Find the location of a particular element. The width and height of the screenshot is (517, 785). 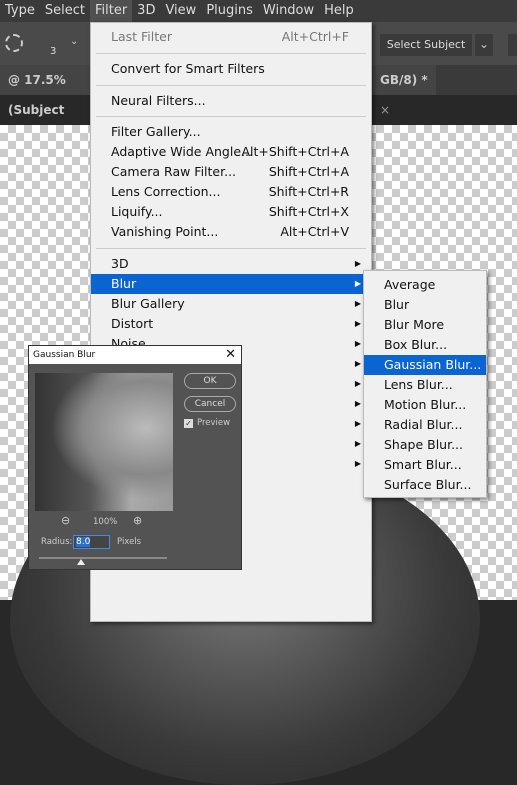

chevron-down-icon: ⌄ is located at coordinates (74, 41).